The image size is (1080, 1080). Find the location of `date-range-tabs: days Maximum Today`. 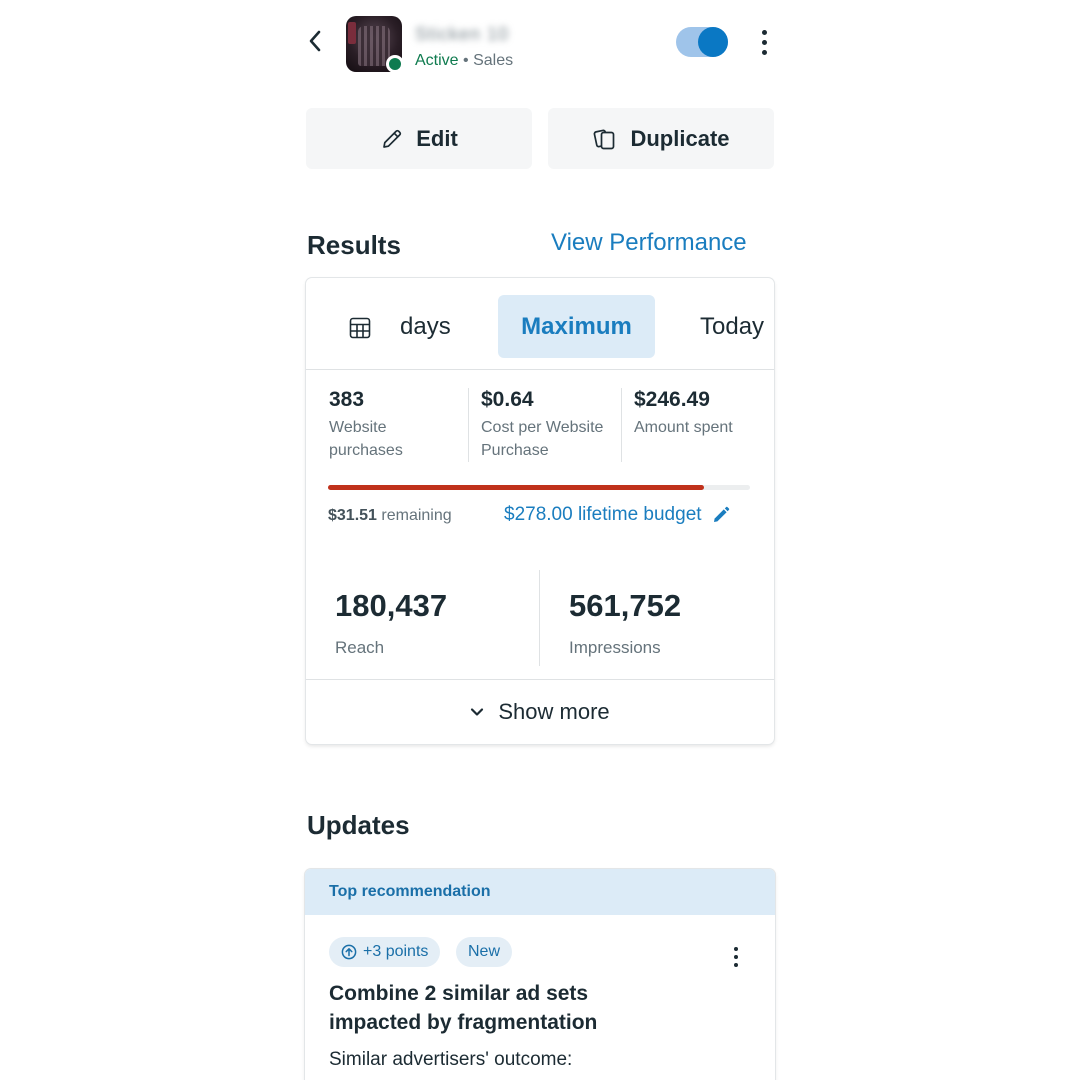

date-range-tabs: days Maximum Today is located at coordinates (540, 324).